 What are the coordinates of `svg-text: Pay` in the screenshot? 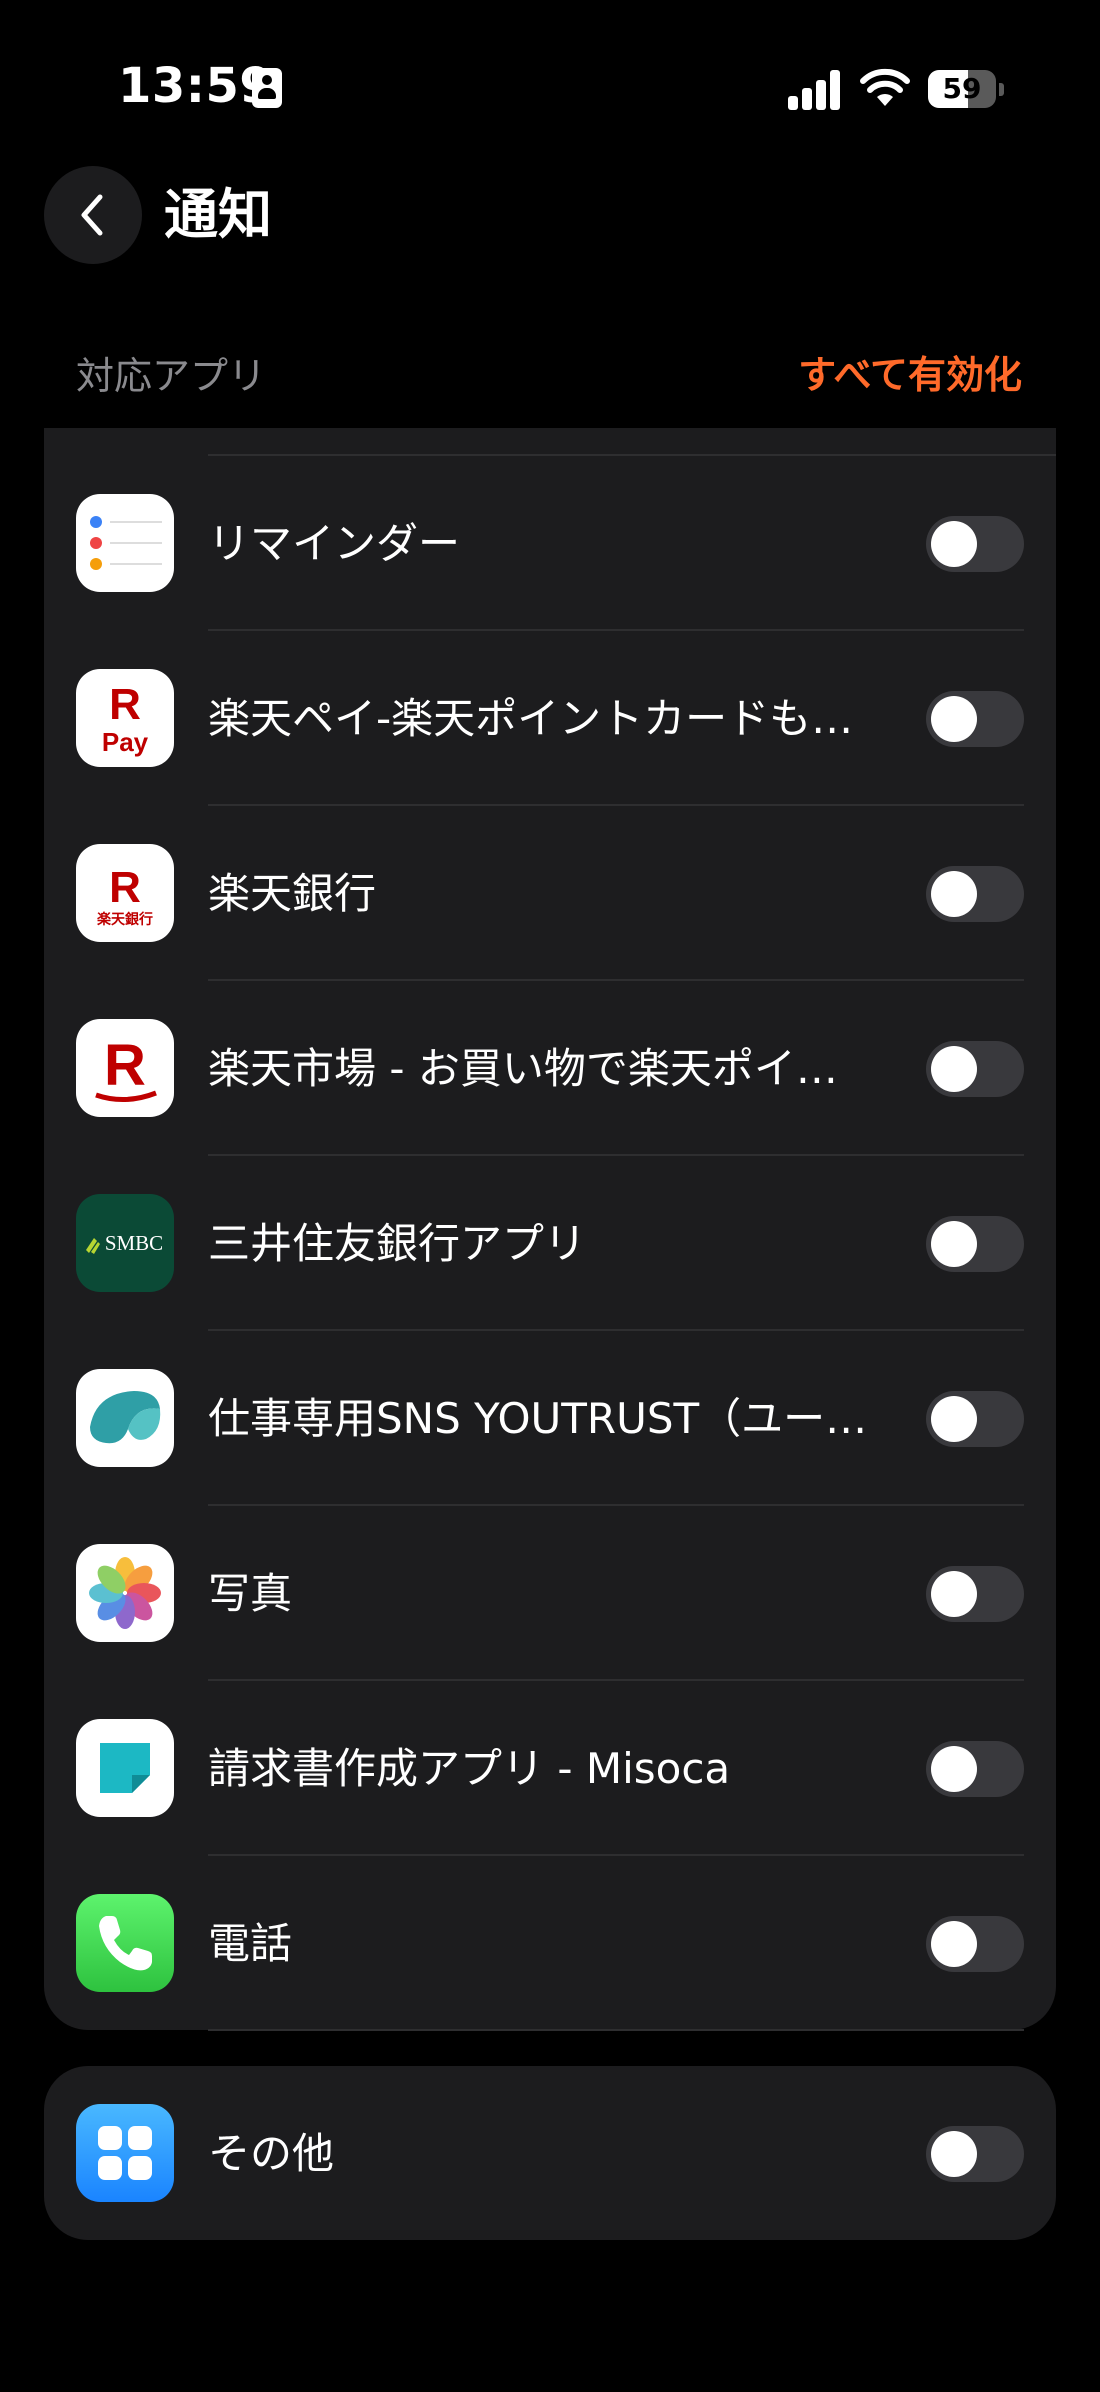 It's located at (125, 742).